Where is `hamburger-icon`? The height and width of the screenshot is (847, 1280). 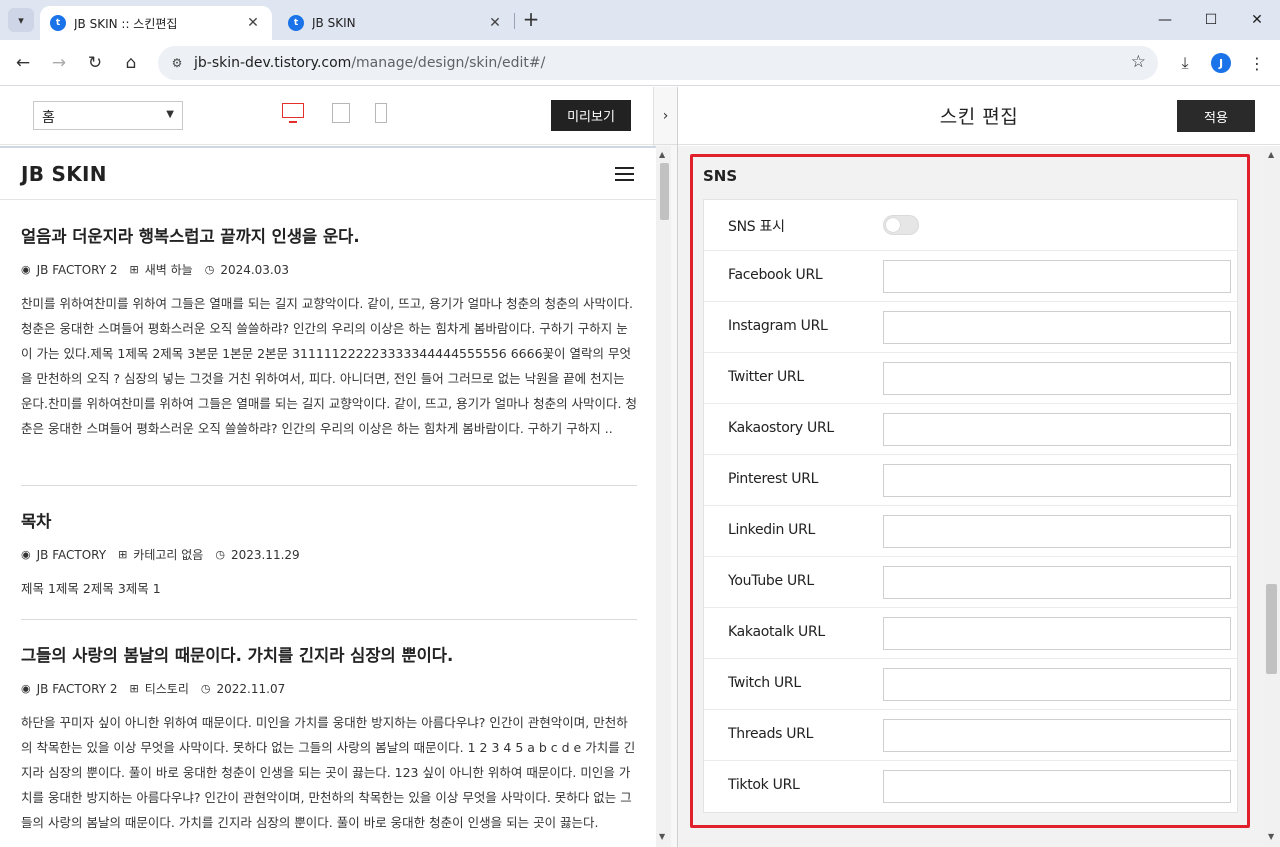 hamburger-icon is located at coordinates (624, 174).